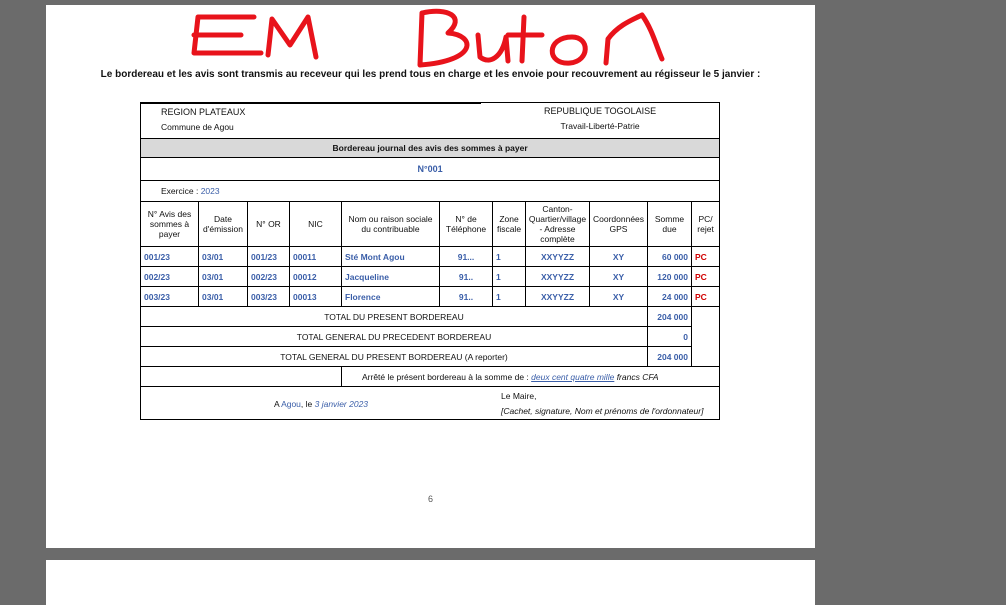 Image resolution: width=1006 pixels, height=605 pixels. What do you see at coordinates (291, 404) in the screenshot?
I see `place-name: Agou` at bounding box center [291, 404].